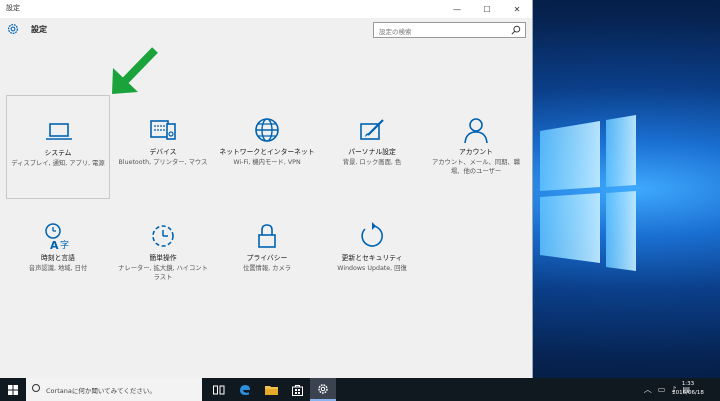 The width and height of the screenshot is (720, 401). What do you see at coordinates (517, 9) in the screenshot?
I see `close-button: ✕` at bounding box center [517, 9].